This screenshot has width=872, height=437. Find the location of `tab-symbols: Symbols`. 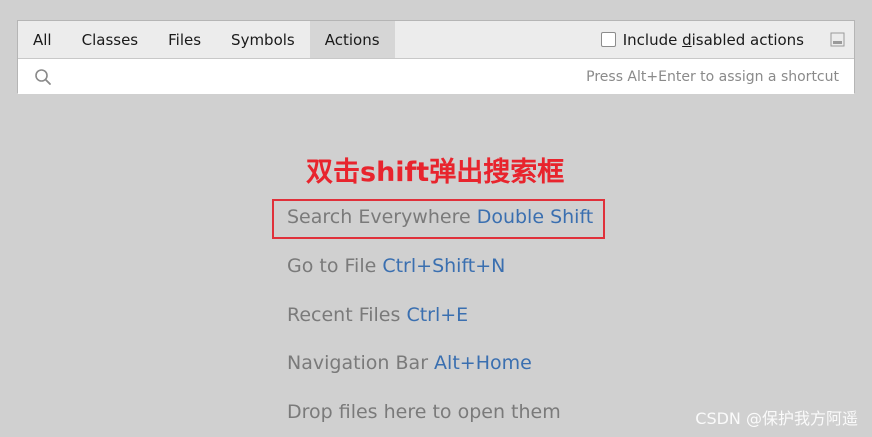

tab-symbols: Symbols is located at coordinates (263, 39).